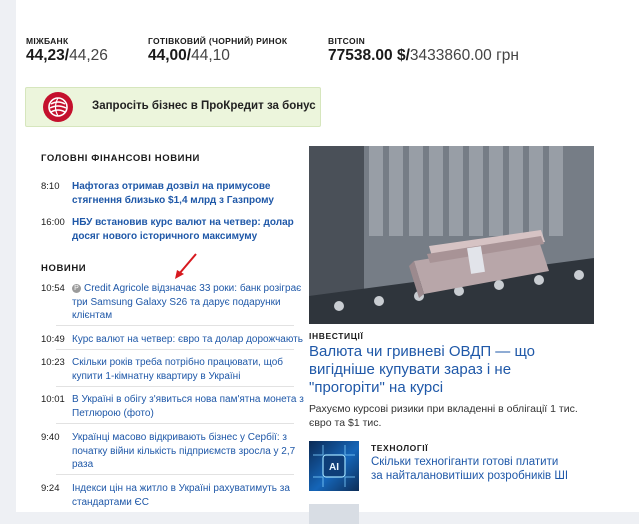 The width and height of the screenshot is (639, 524). What do you see at coordinates (50, 186) in the screenshot?
I see `news-time: 8:10` at bounding box center [50, 186].